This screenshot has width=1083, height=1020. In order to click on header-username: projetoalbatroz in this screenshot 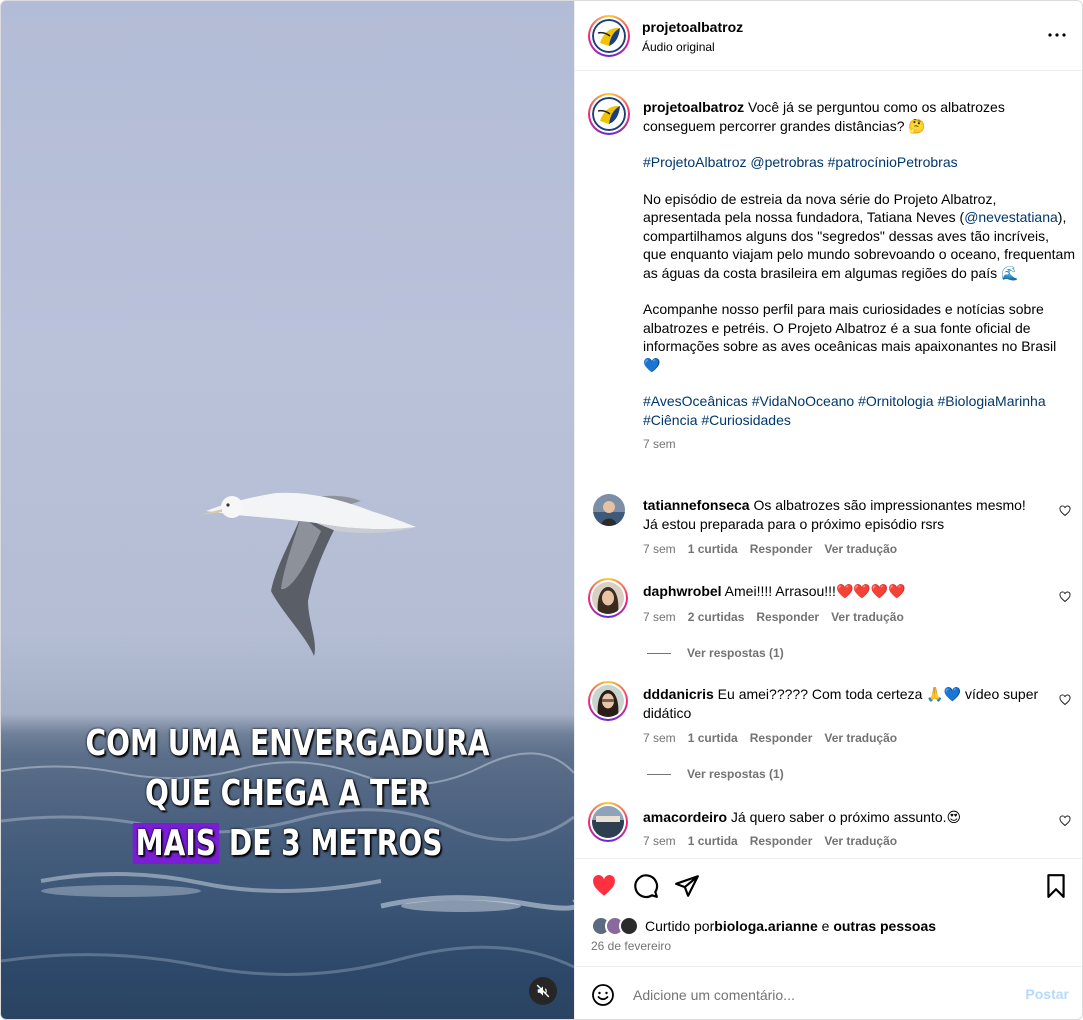, I will do `click(692, 27)`.